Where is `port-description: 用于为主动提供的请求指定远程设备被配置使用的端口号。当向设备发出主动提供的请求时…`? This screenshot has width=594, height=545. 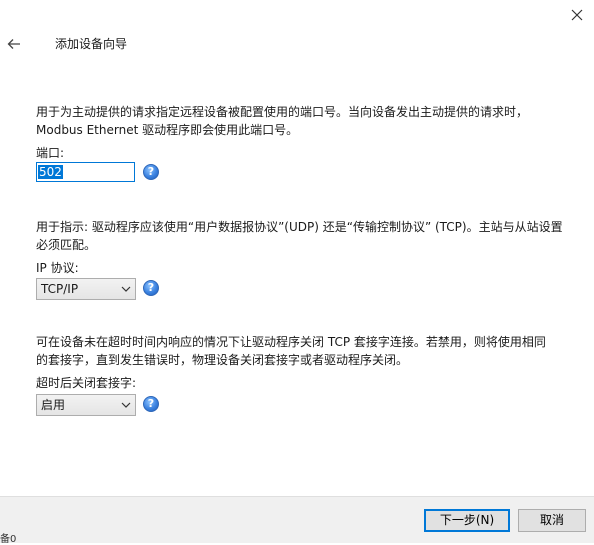 port-description: 用于为主动提供的请求指定远程设备被配置使用的端口号。当向设备发出主动提供的请求时… is located at coordinates (282, 121).